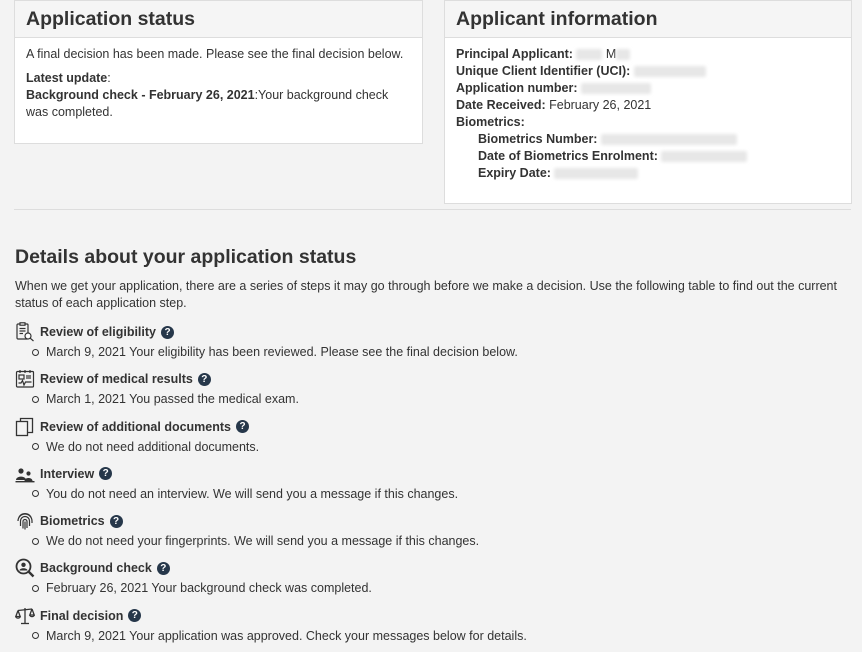  What do you see at coordinates (490, 122) in the screenshot?
I see `biometrics-label: Biometrics:` at bounding box center [490, 122].